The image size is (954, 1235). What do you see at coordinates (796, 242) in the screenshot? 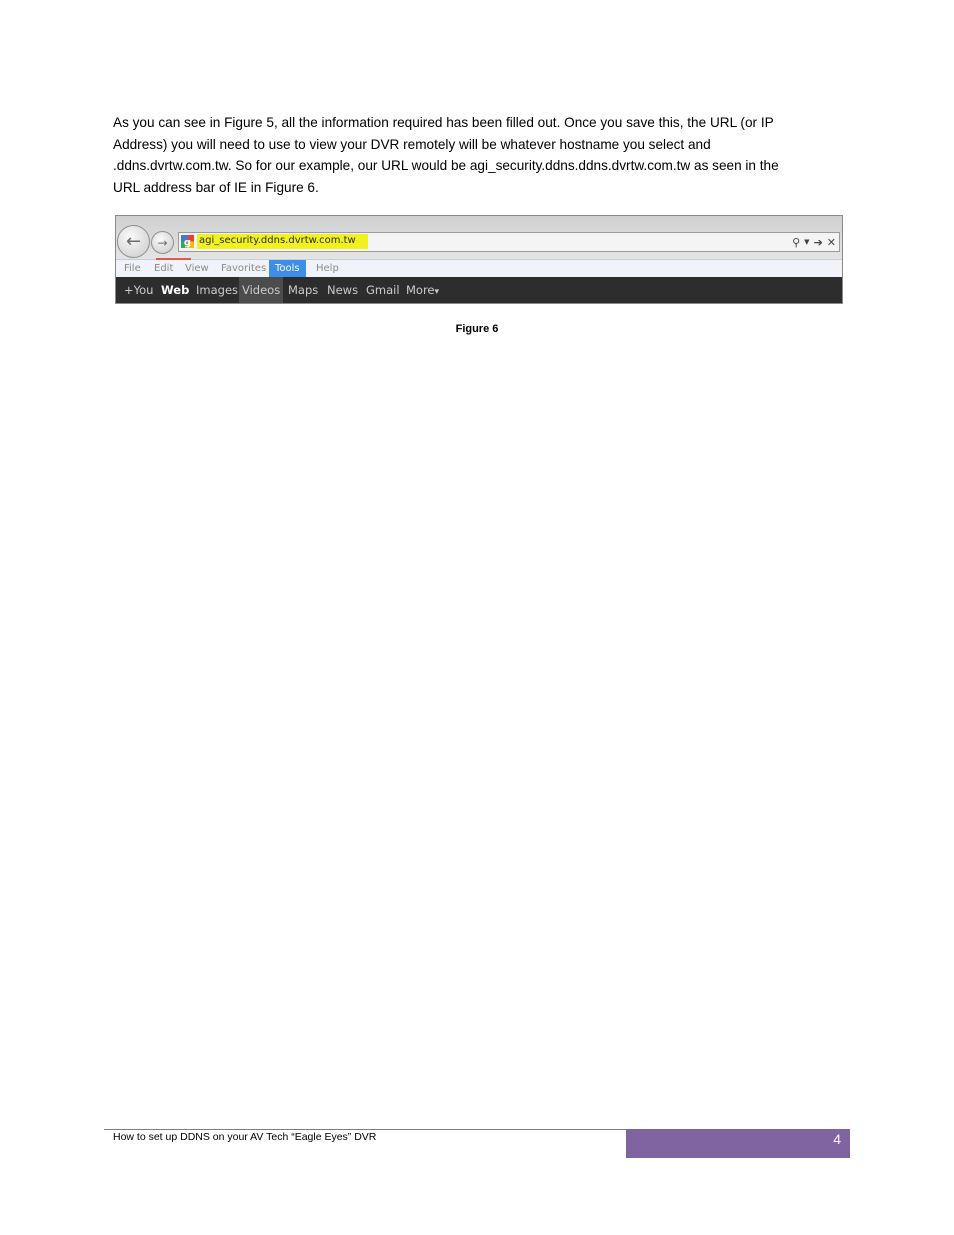
I see `search-icon: ⚲` at bounding box center [796, 242].